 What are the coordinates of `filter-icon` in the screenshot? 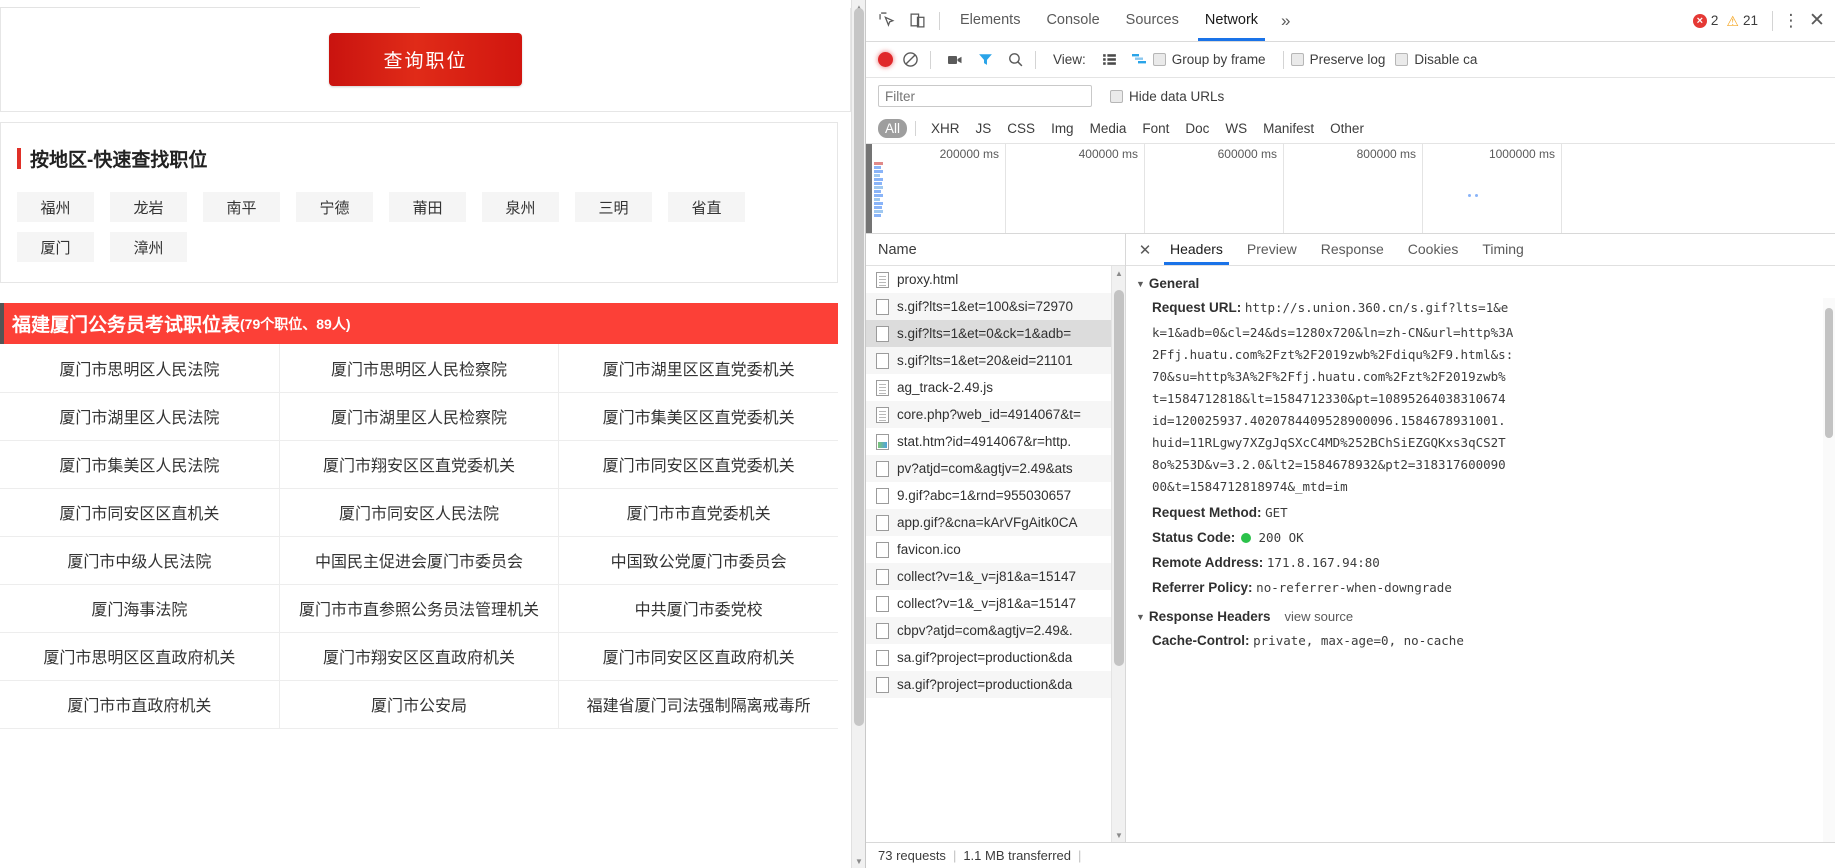 It's located at (985, 60).